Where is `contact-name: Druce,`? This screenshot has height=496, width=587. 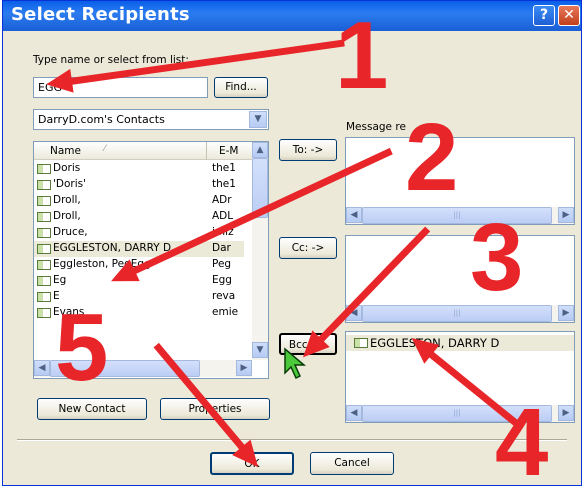
contact-name: Druce, is located at coordinates (70, 232).